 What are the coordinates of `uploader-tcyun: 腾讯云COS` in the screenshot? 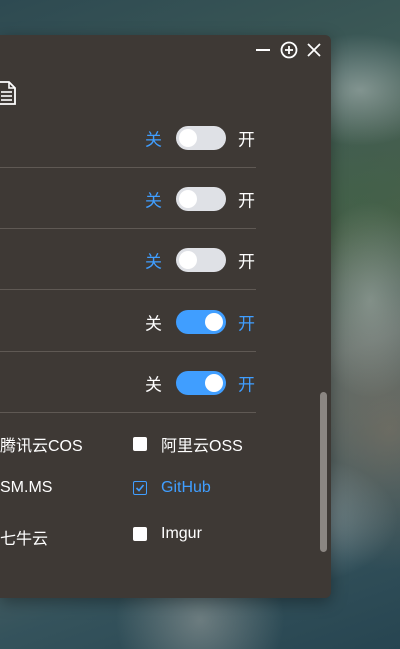 It's located at (41, 444).